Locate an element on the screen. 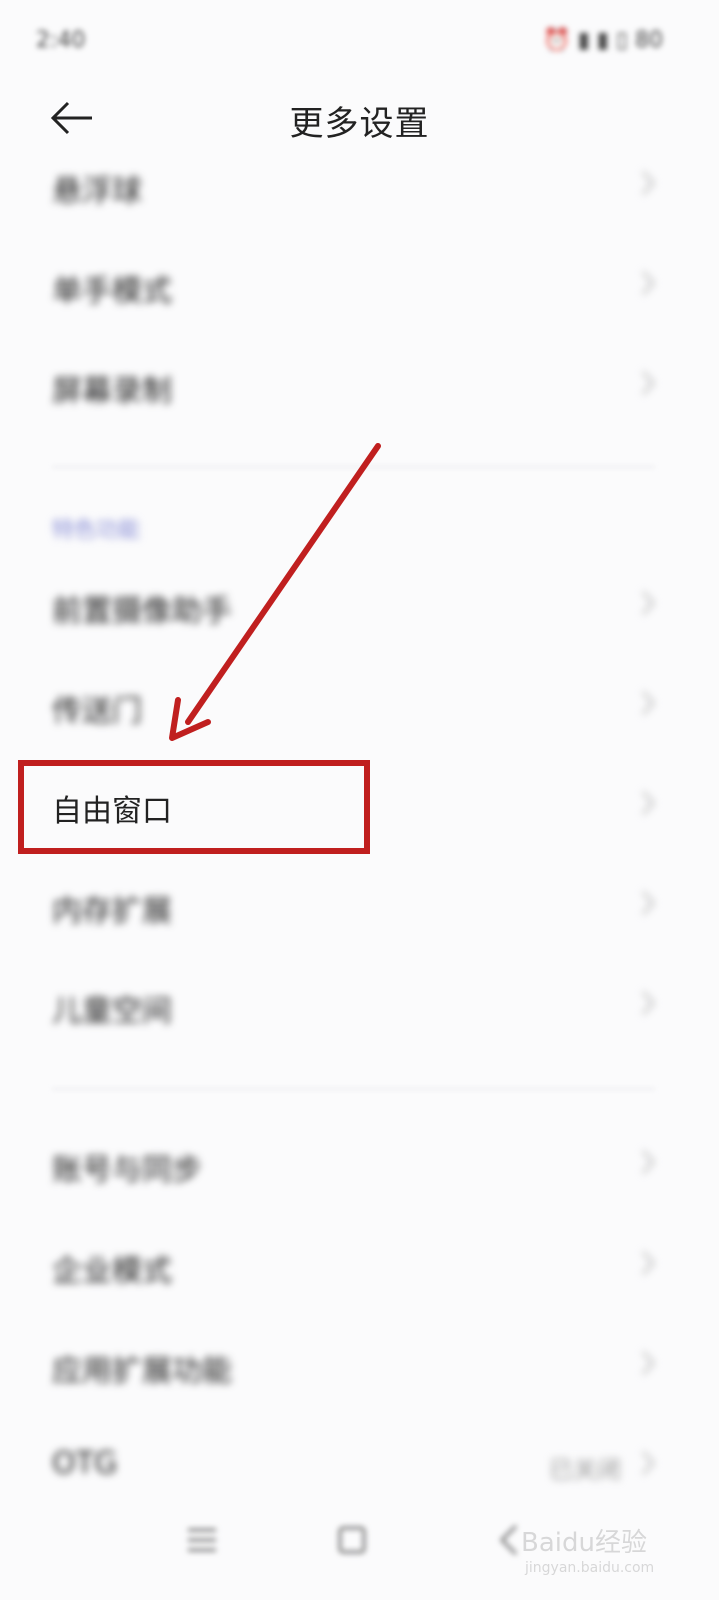  item-label: 儿童空间 is located at coordinates (112, 1011).